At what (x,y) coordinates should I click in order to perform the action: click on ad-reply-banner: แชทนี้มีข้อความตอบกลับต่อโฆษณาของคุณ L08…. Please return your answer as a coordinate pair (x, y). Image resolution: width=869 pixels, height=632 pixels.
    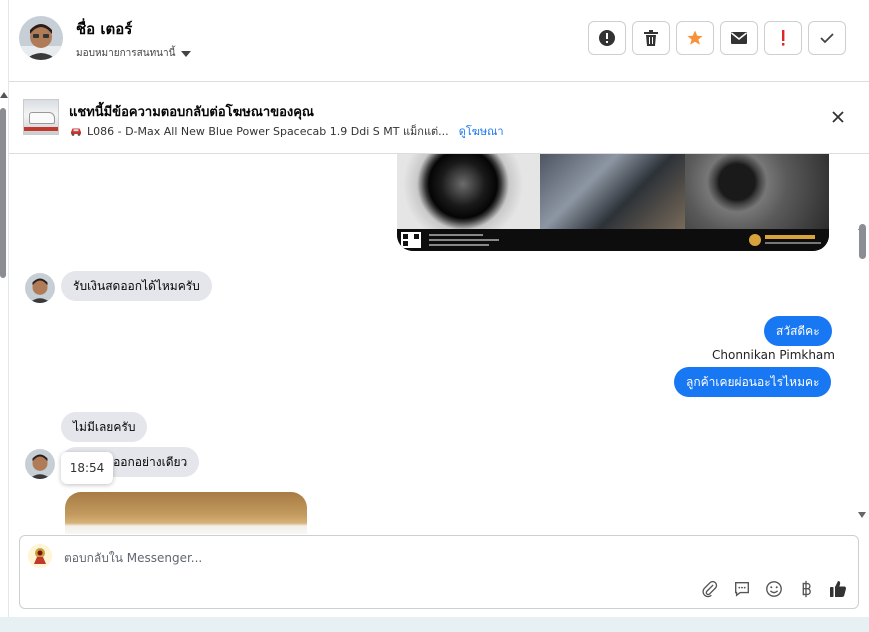
    Looking at the image, I should click on (439, 118).